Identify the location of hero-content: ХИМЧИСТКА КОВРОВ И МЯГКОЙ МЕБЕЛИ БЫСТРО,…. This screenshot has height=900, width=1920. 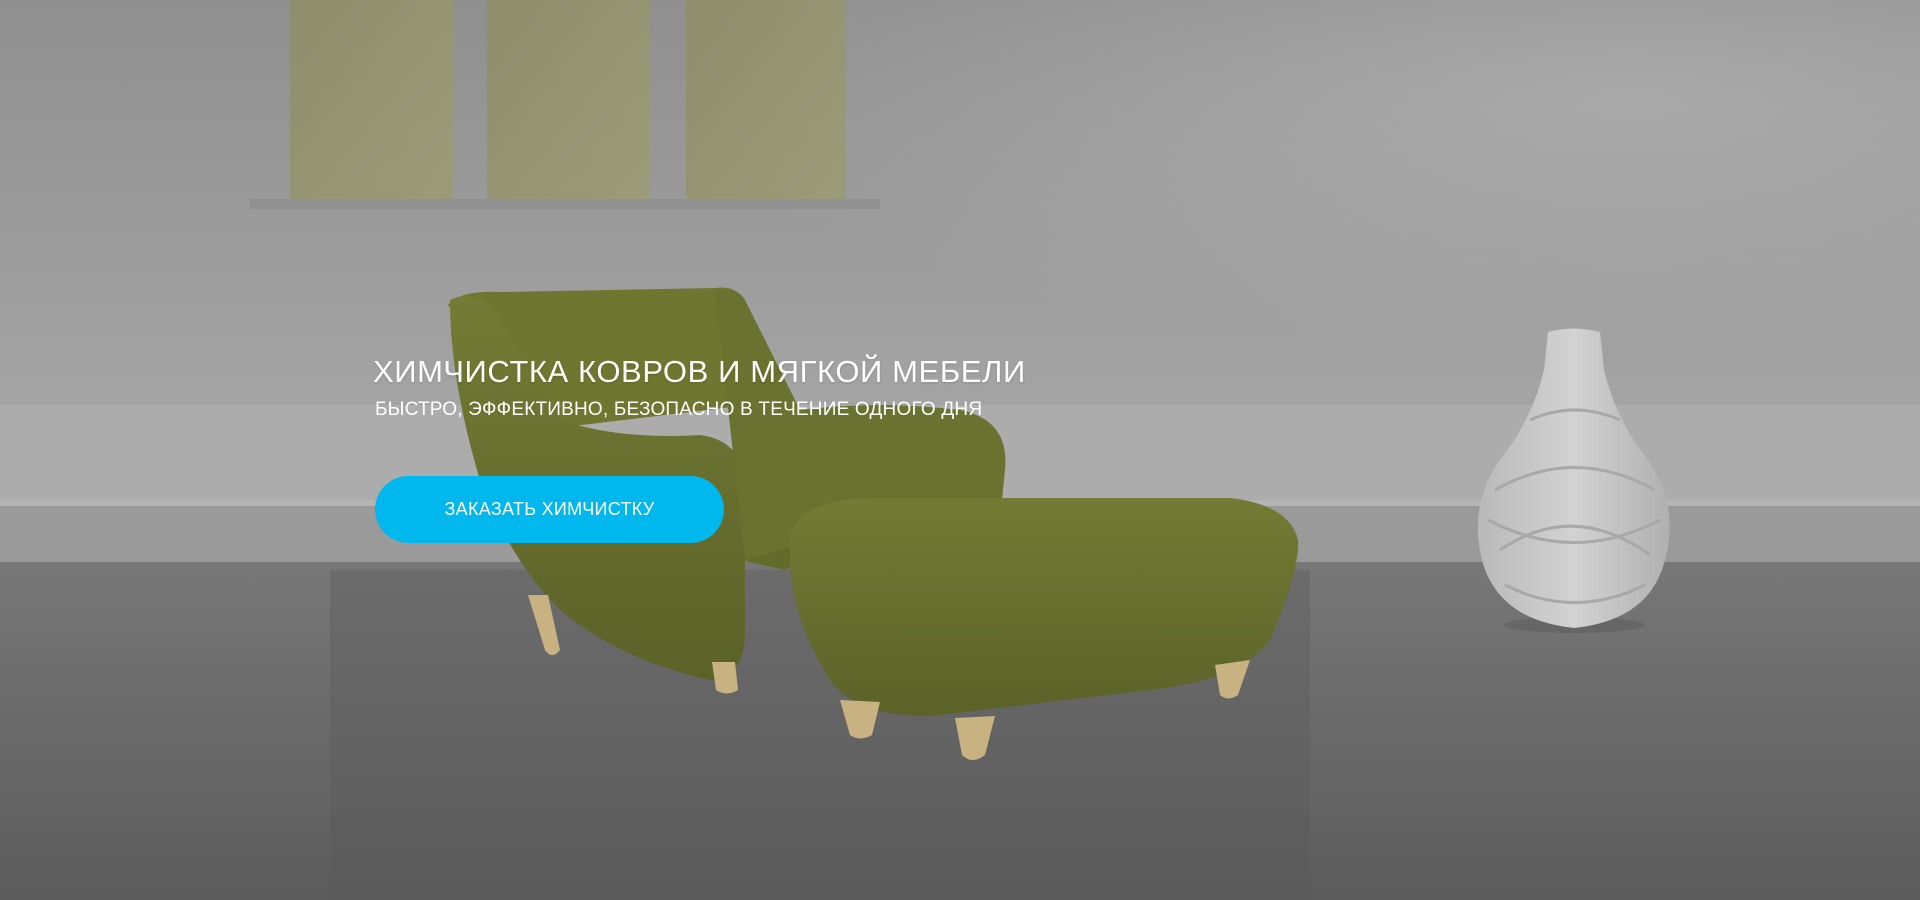
(823, 447).